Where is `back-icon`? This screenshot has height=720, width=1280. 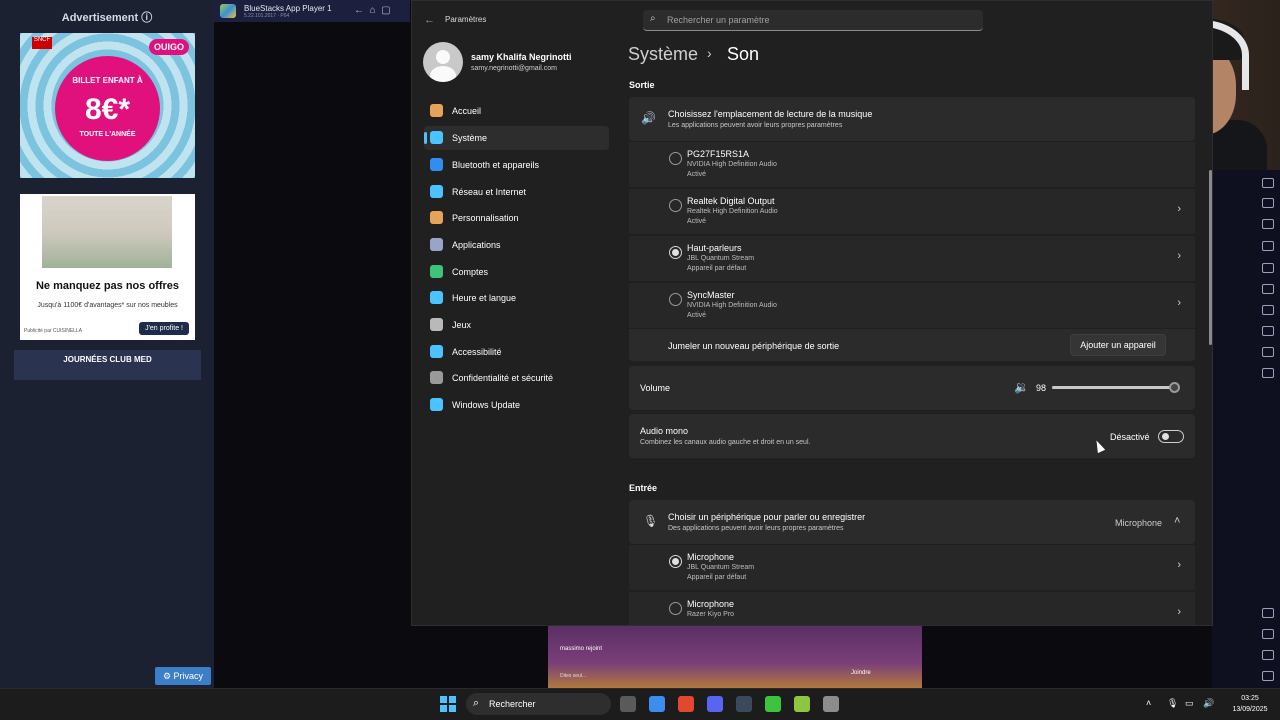 back-icon is located at coordinates (1268, 634).